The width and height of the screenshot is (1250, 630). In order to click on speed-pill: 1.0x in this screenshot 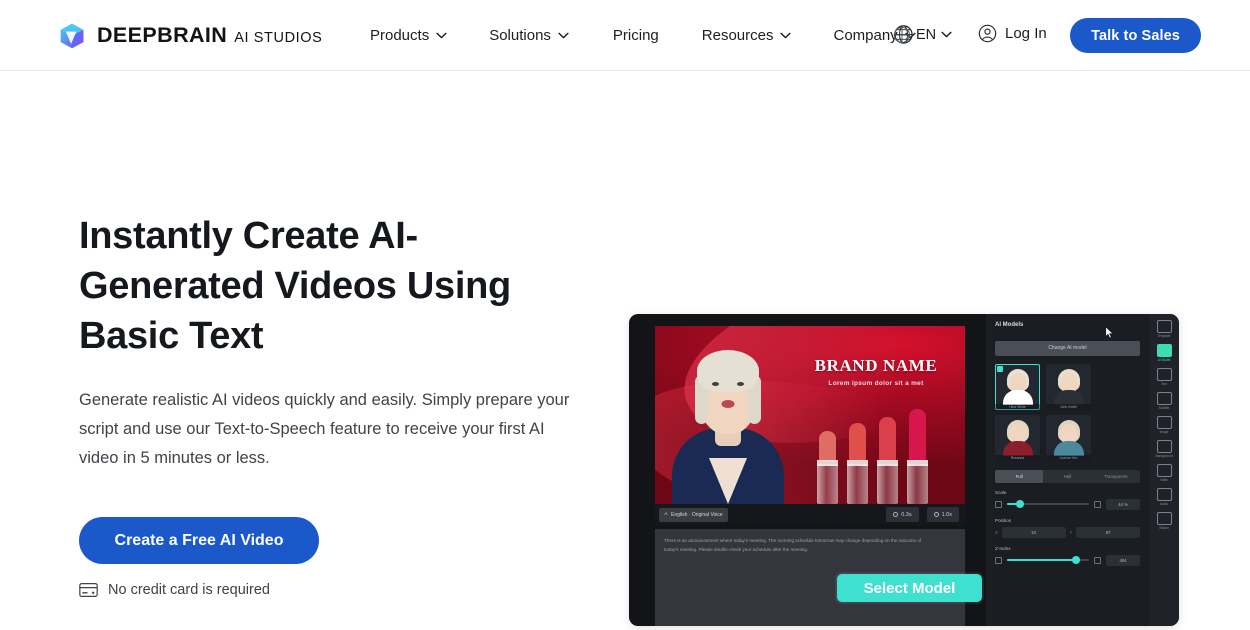, I will do `click(942, 514)`.